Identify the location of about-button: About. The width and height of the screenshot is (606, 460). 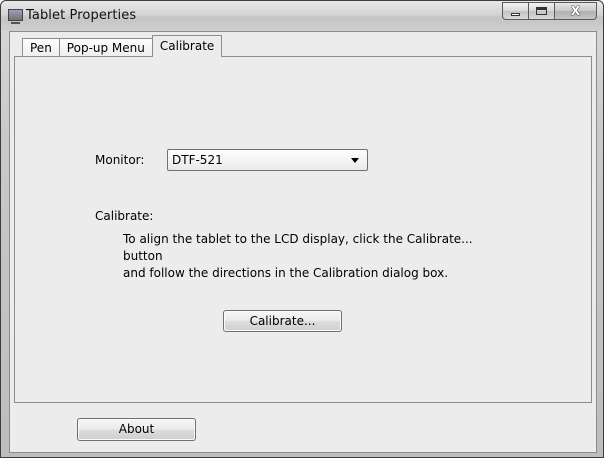
(136, 429).